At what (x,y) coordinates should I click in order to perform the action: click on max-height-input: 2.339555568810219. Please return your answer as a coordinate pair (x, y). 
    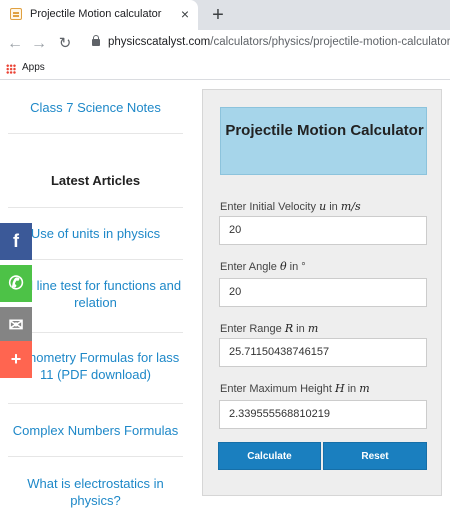
    Looking at the image, I should click on (323, 414).